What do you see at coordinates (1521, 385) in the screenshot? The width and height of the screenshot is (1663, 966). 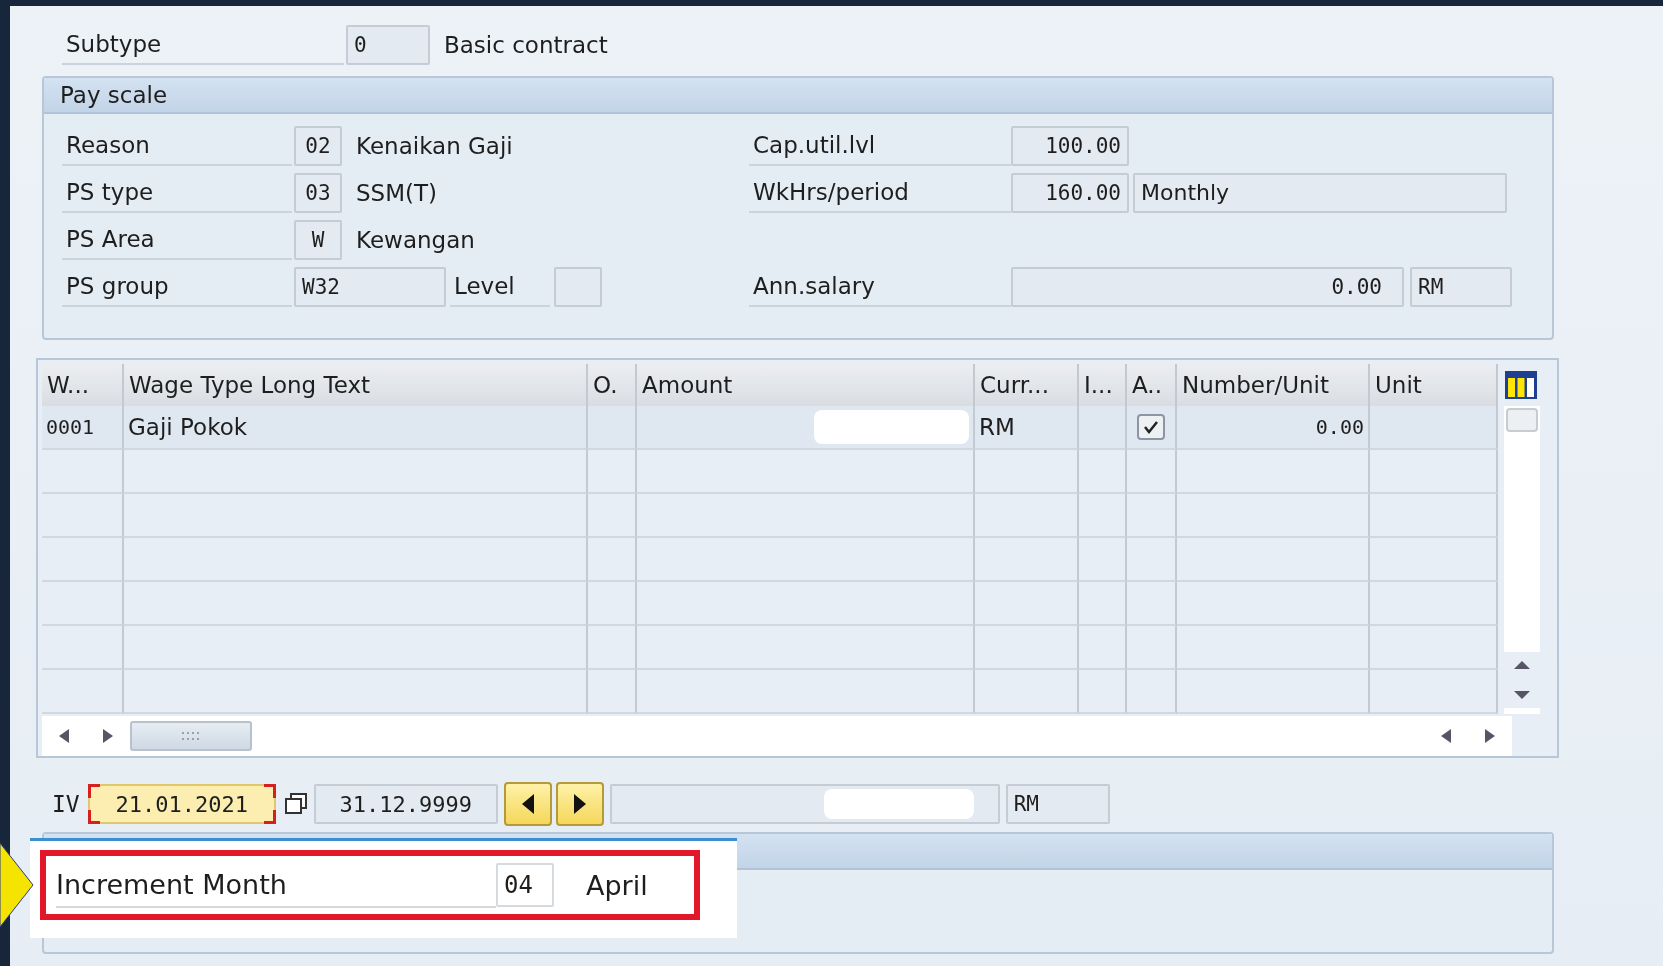 I see `column-settings-icon` at bounding box center [1521, 385].